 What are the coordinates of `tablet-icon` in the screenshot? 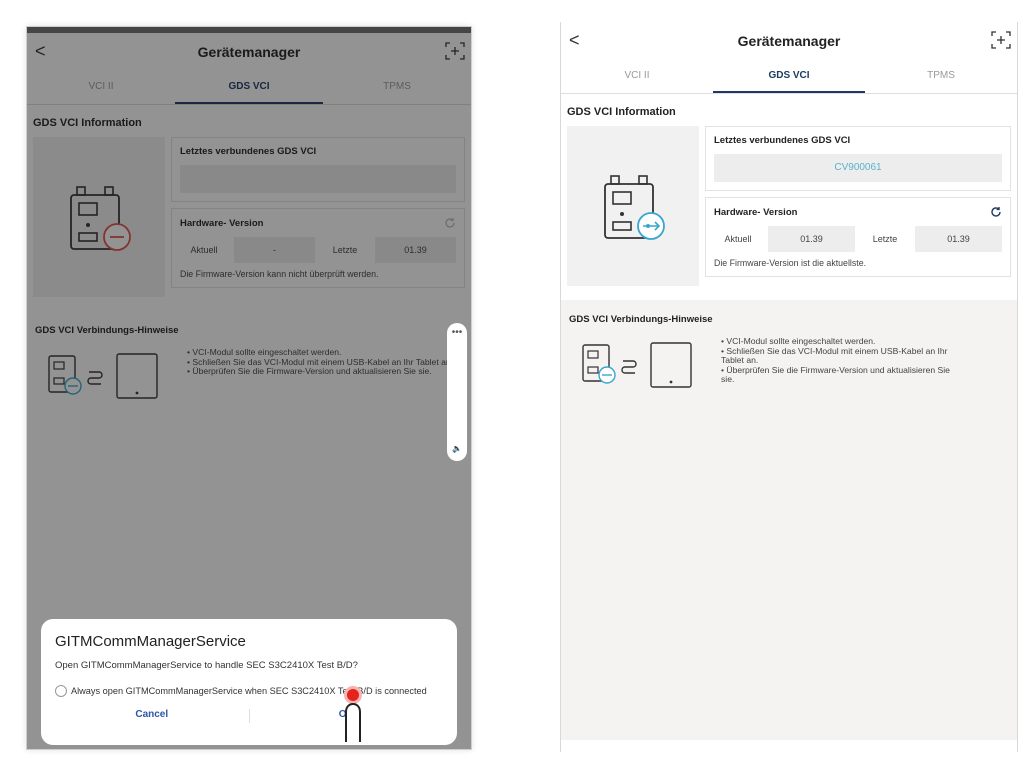 It's located at (671, 365).